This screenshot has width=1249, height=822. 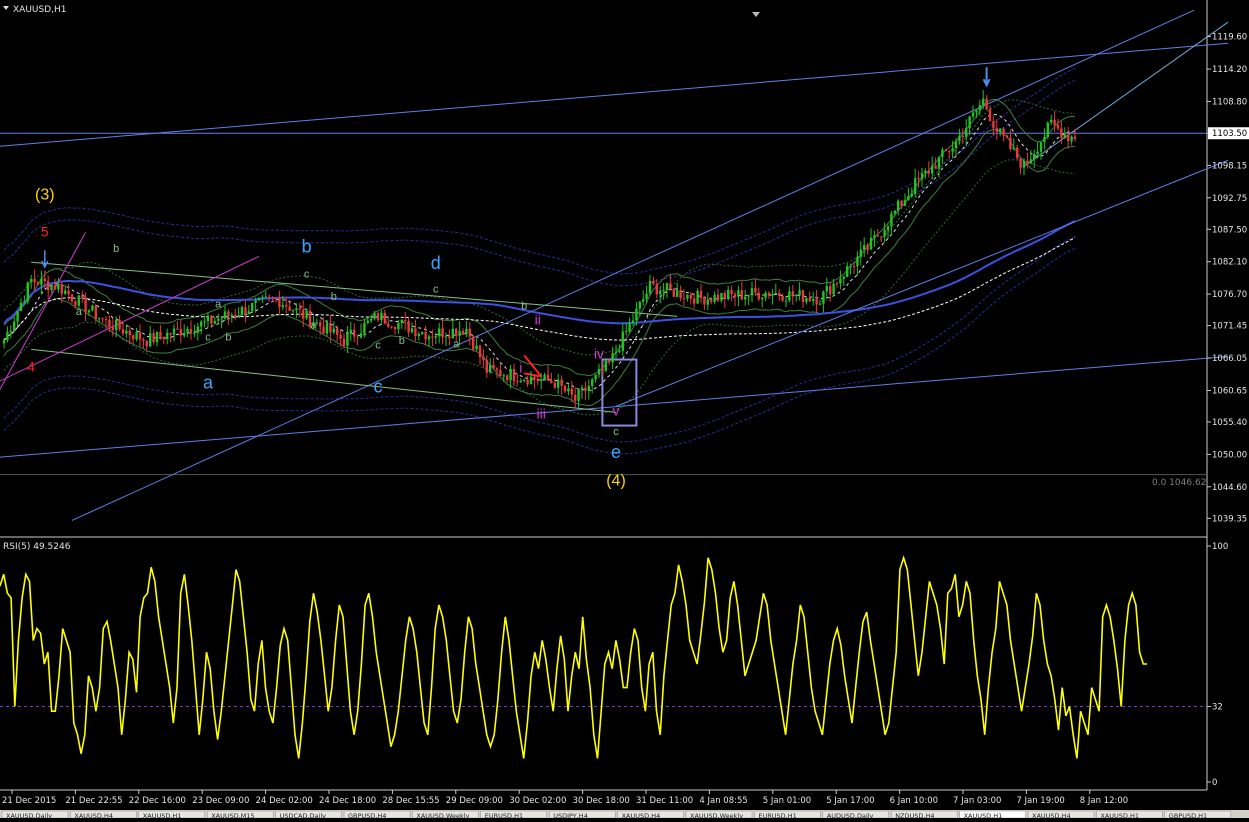 I want to click on rsi-tick-label: 0, so click(x=1214, y=783).